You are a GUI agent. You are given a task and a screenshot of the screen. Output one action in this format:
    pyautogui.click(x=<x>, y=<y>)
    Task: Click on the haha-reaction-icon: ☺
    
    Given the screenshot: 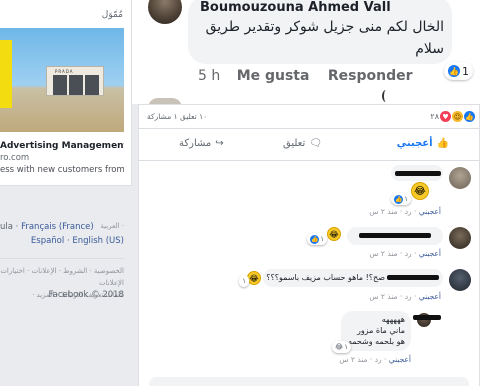 What is the action you would take?
    pyautogui.click(x=457, y=116)
    